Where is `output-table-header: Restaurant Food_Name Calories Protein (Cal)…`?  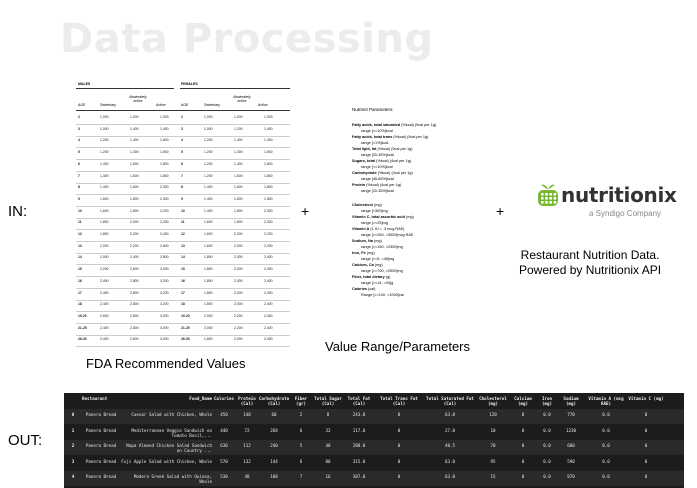 output-table-header: Restaurant Food_Name Calories Protein (Cal)… is located at coordinates (374, 400).